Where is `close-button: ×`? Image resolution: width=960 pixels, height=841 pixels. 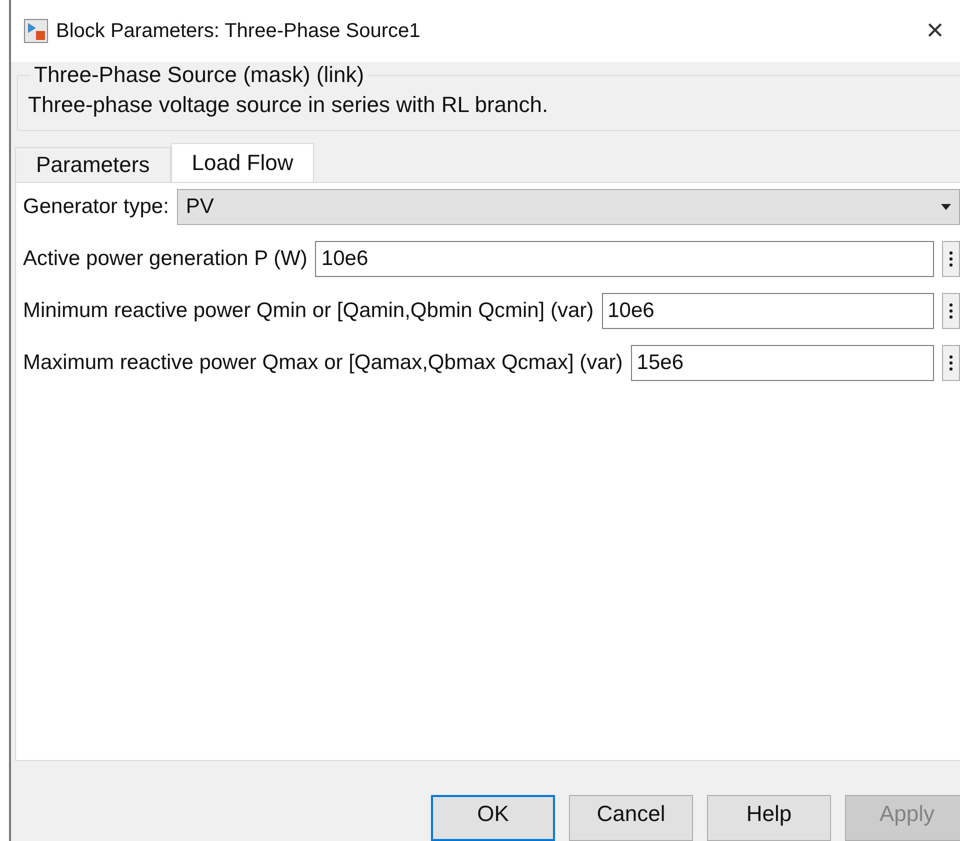
close-button: × is located at coordinates (935, 31).